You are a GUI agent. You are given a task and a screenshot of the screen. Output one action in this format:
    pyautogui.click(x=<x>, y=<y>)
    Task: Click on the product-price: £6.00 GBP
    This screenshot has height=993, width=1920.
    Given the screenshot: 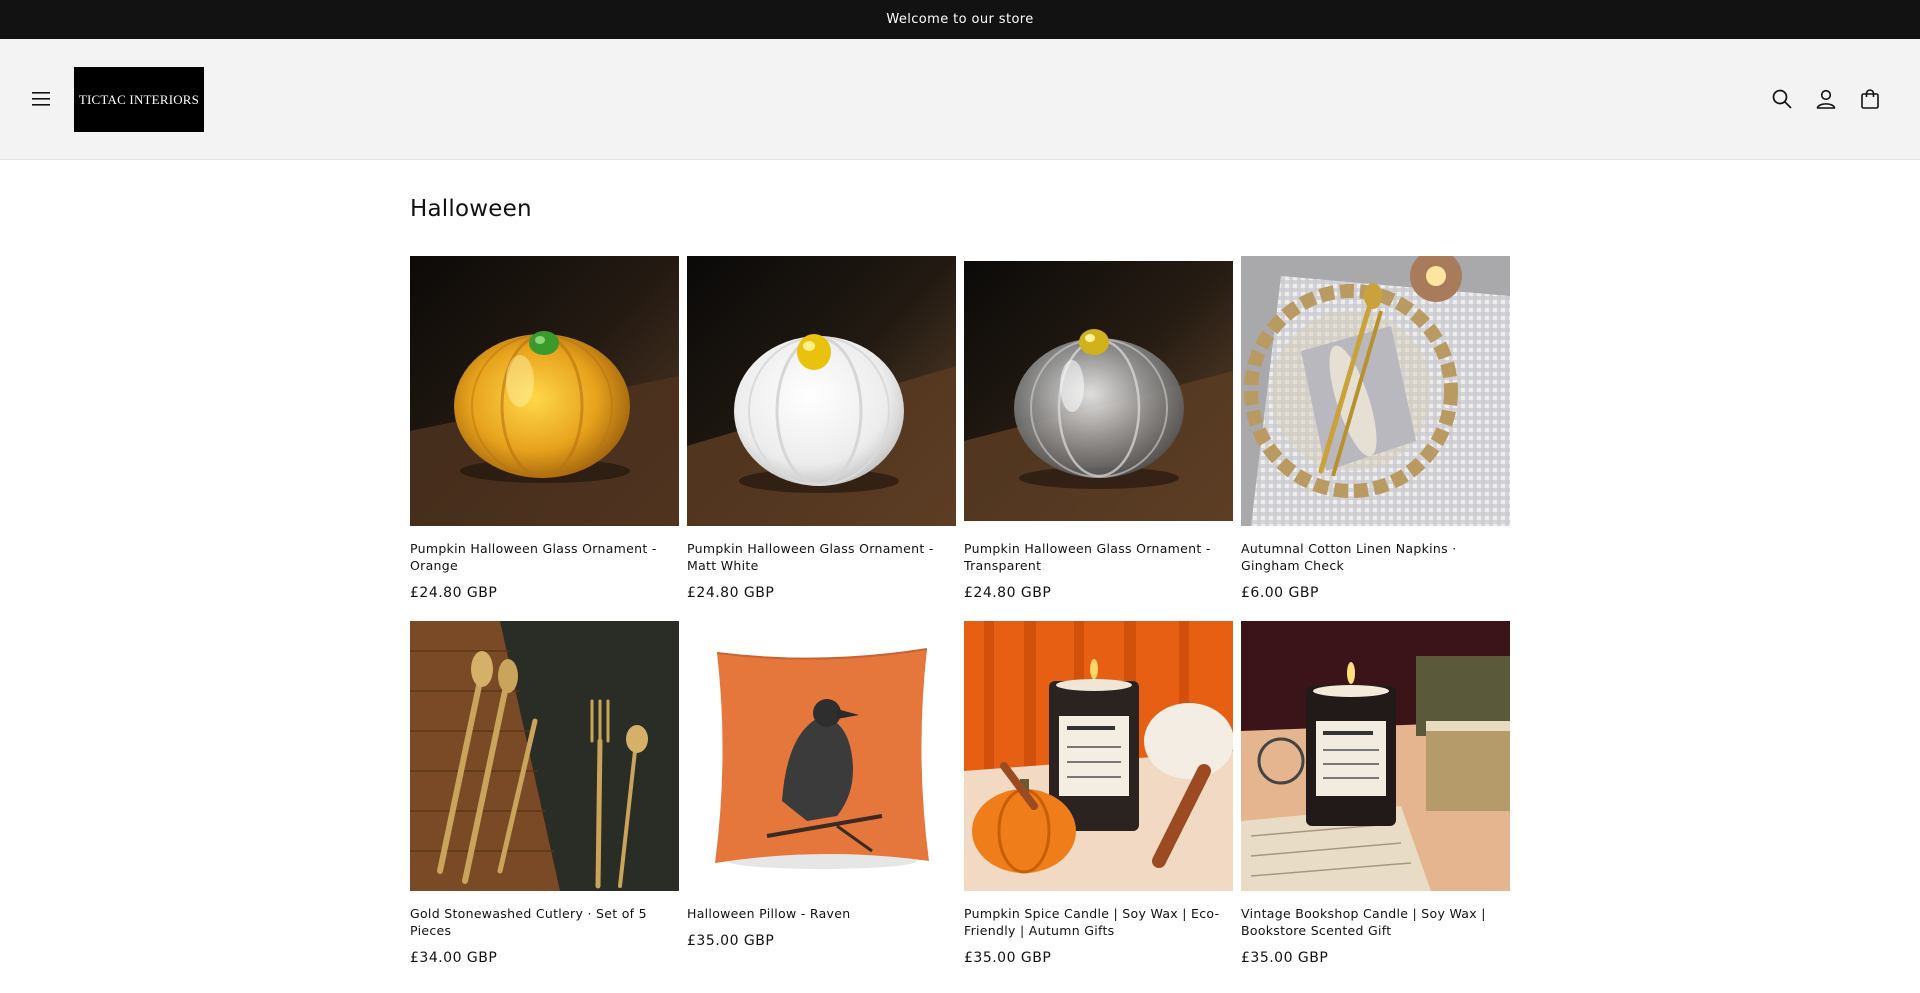 What is the action you would take?
    pyautogui.click(x=1280, y=593)
    